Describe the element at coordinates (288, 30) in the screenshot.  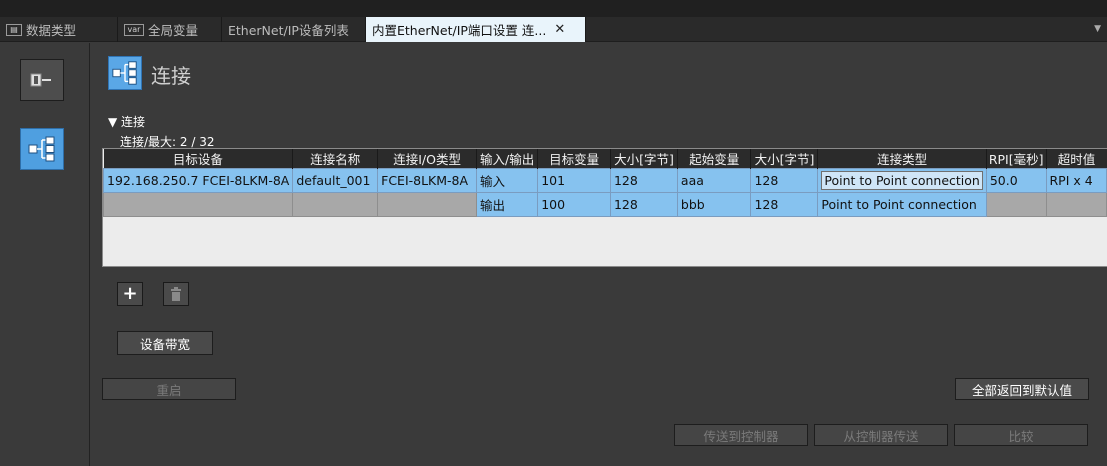
I see `tab-label: EtherNet/IP设备列表` at that location.